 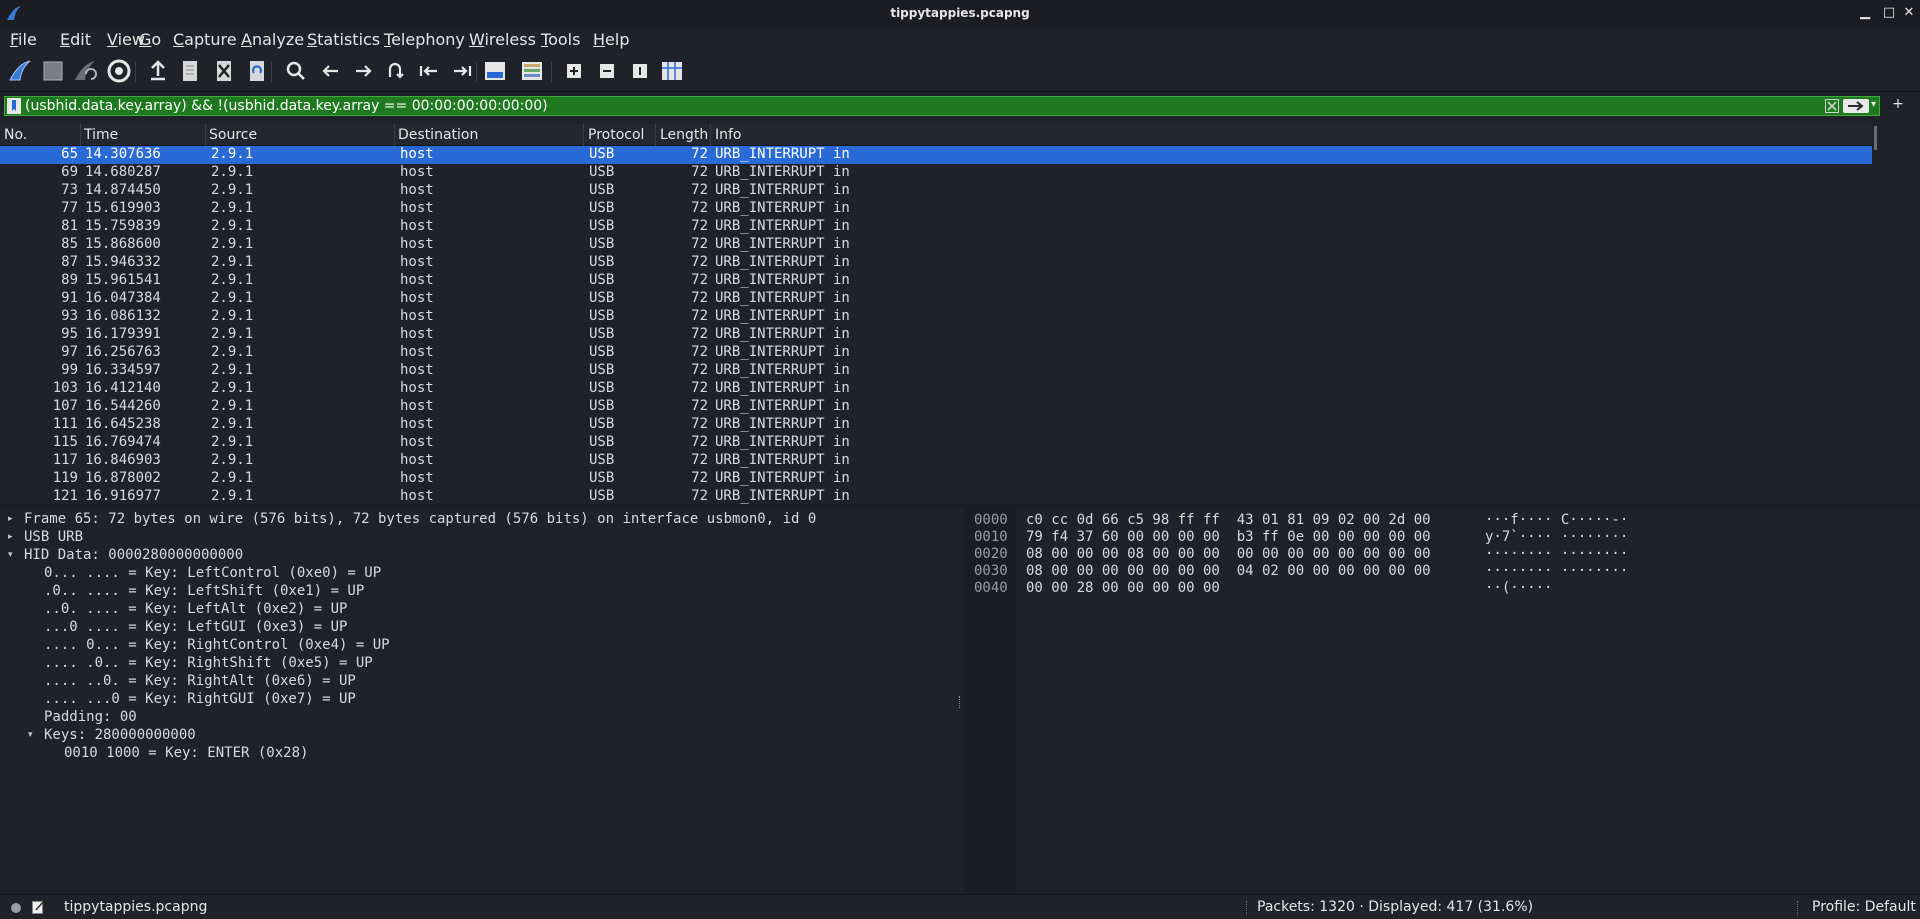 I want to click on apply-filter-icon, so click(x=1856, y=106).